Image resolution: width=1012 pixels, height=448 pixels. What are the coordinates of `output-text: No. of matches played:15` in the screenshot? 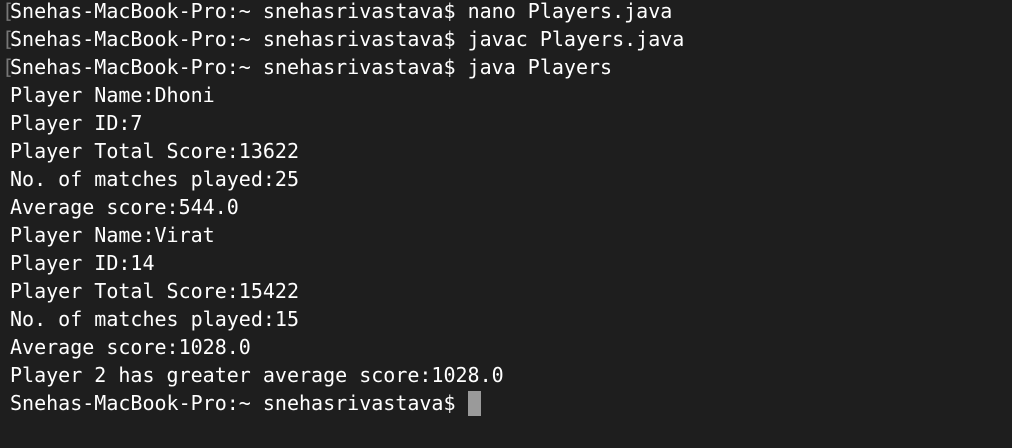 It's located at (154, 319).